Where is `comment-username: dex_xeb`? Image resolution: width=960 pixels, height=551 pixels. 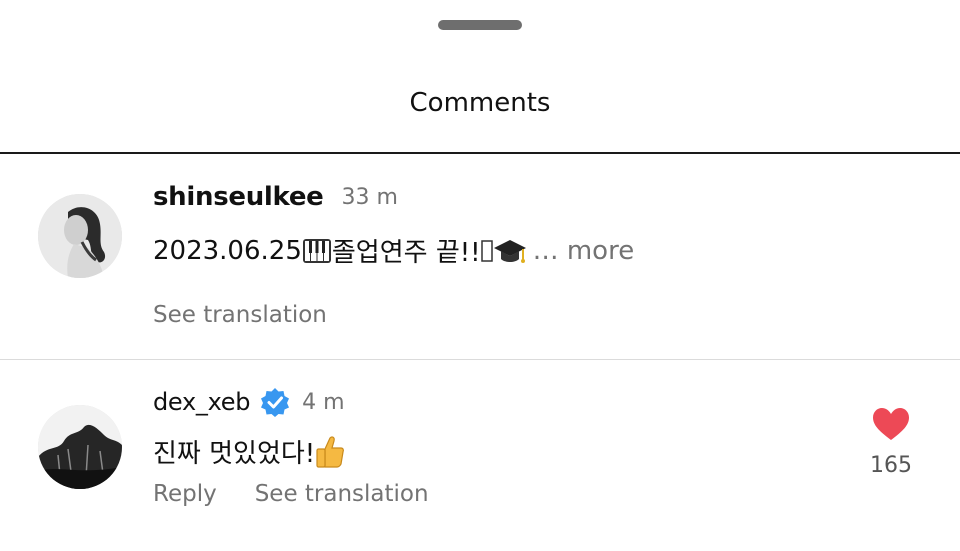 comment-username: dex_xeb is located at coordinates (201, 402).